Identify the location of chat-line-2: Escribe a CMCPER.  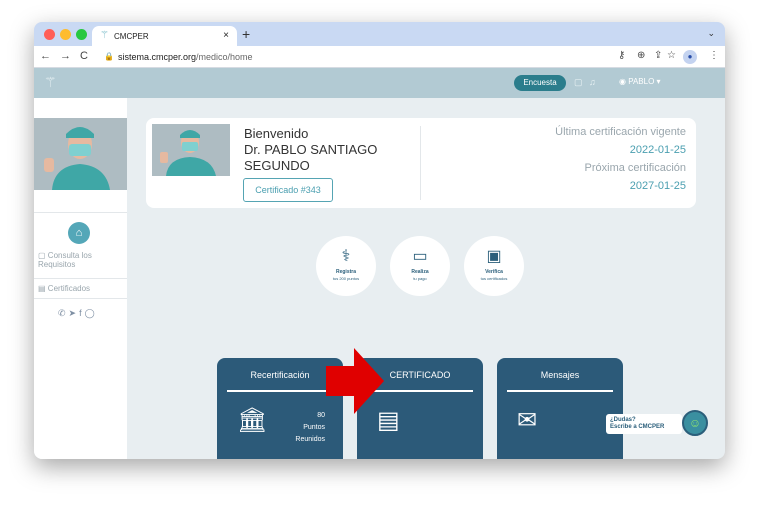
(637, 427).